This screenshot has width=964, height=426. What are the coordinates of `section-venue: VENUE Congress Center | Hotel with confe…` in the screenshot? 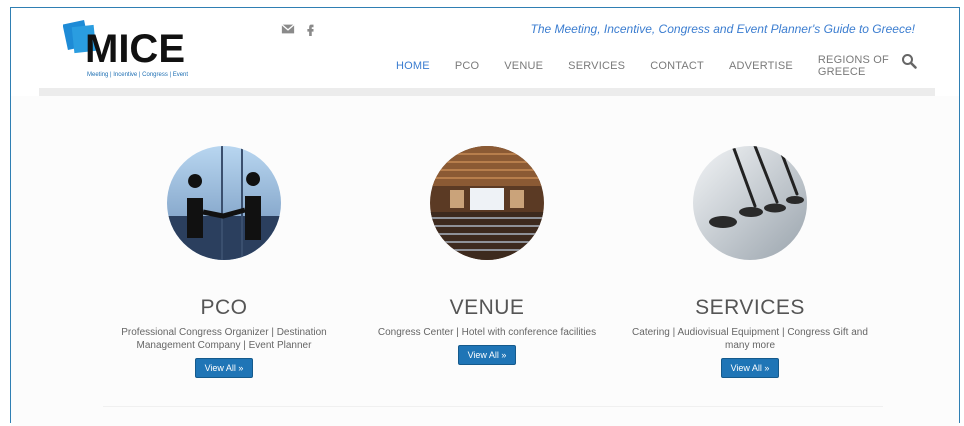 It's located at (487, 255).